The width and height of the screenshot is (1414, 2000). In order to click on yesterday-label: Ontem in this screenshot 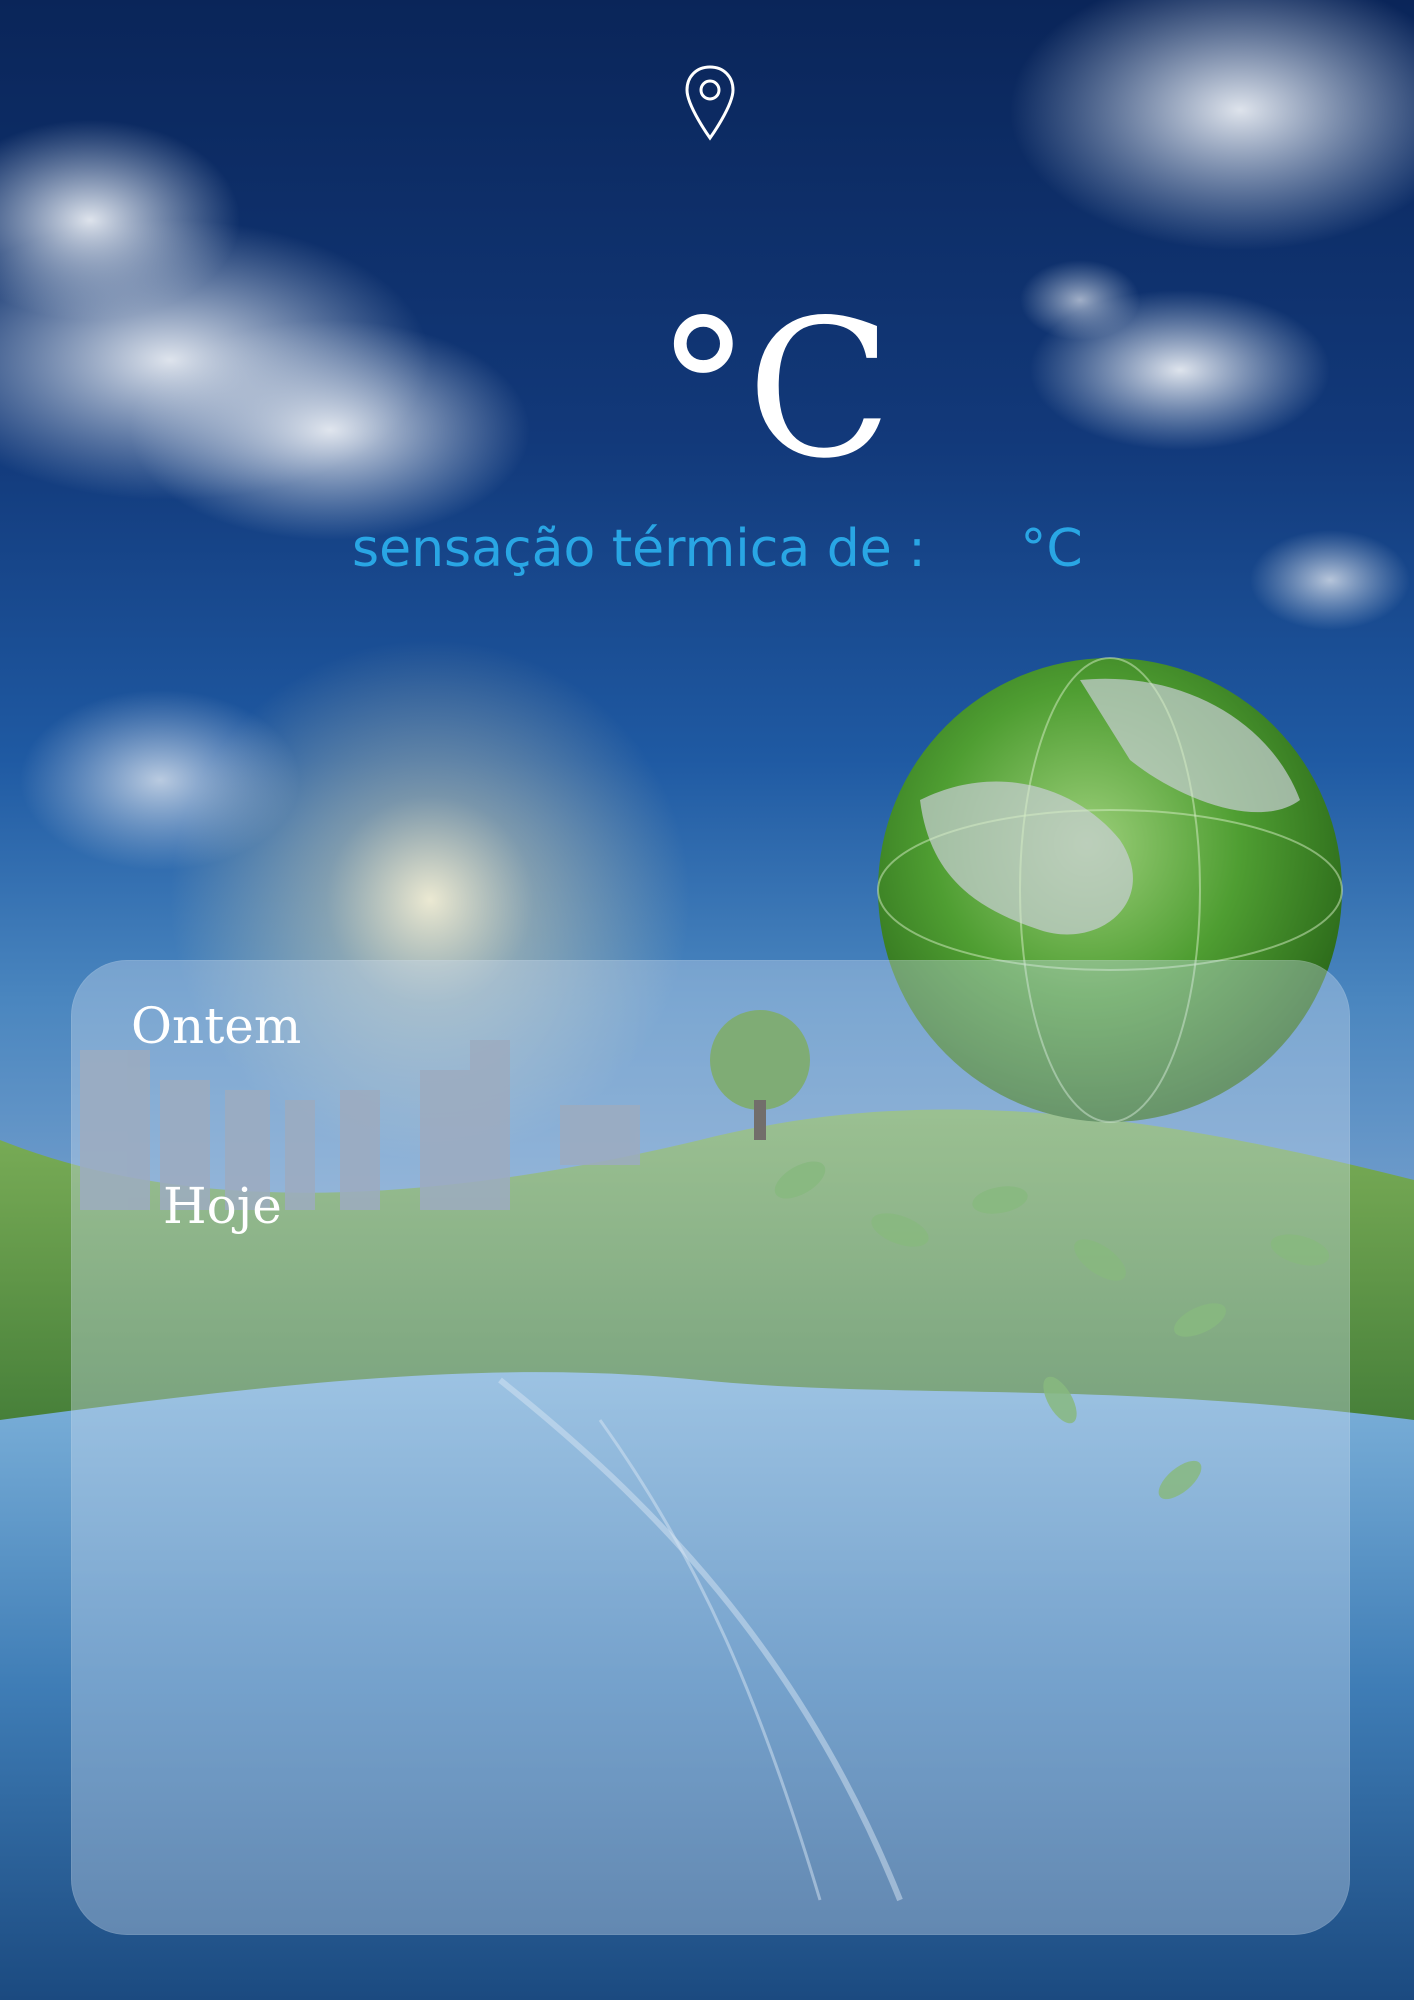, I will do `click(216, 1026)`.